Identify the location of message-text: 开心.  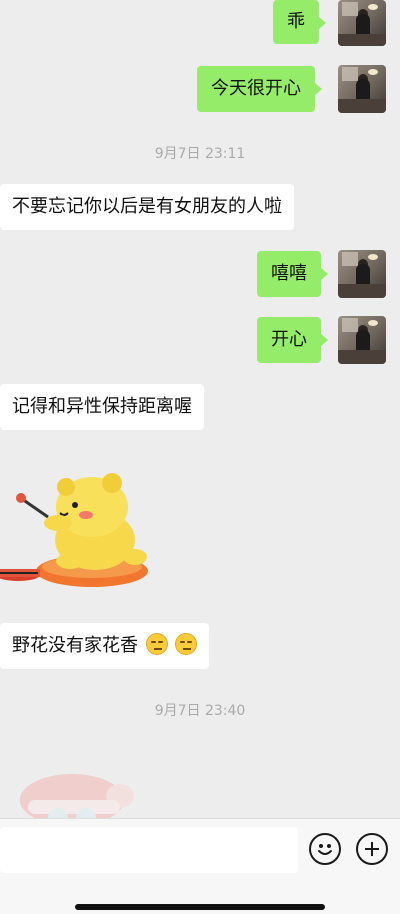
(289, 339).